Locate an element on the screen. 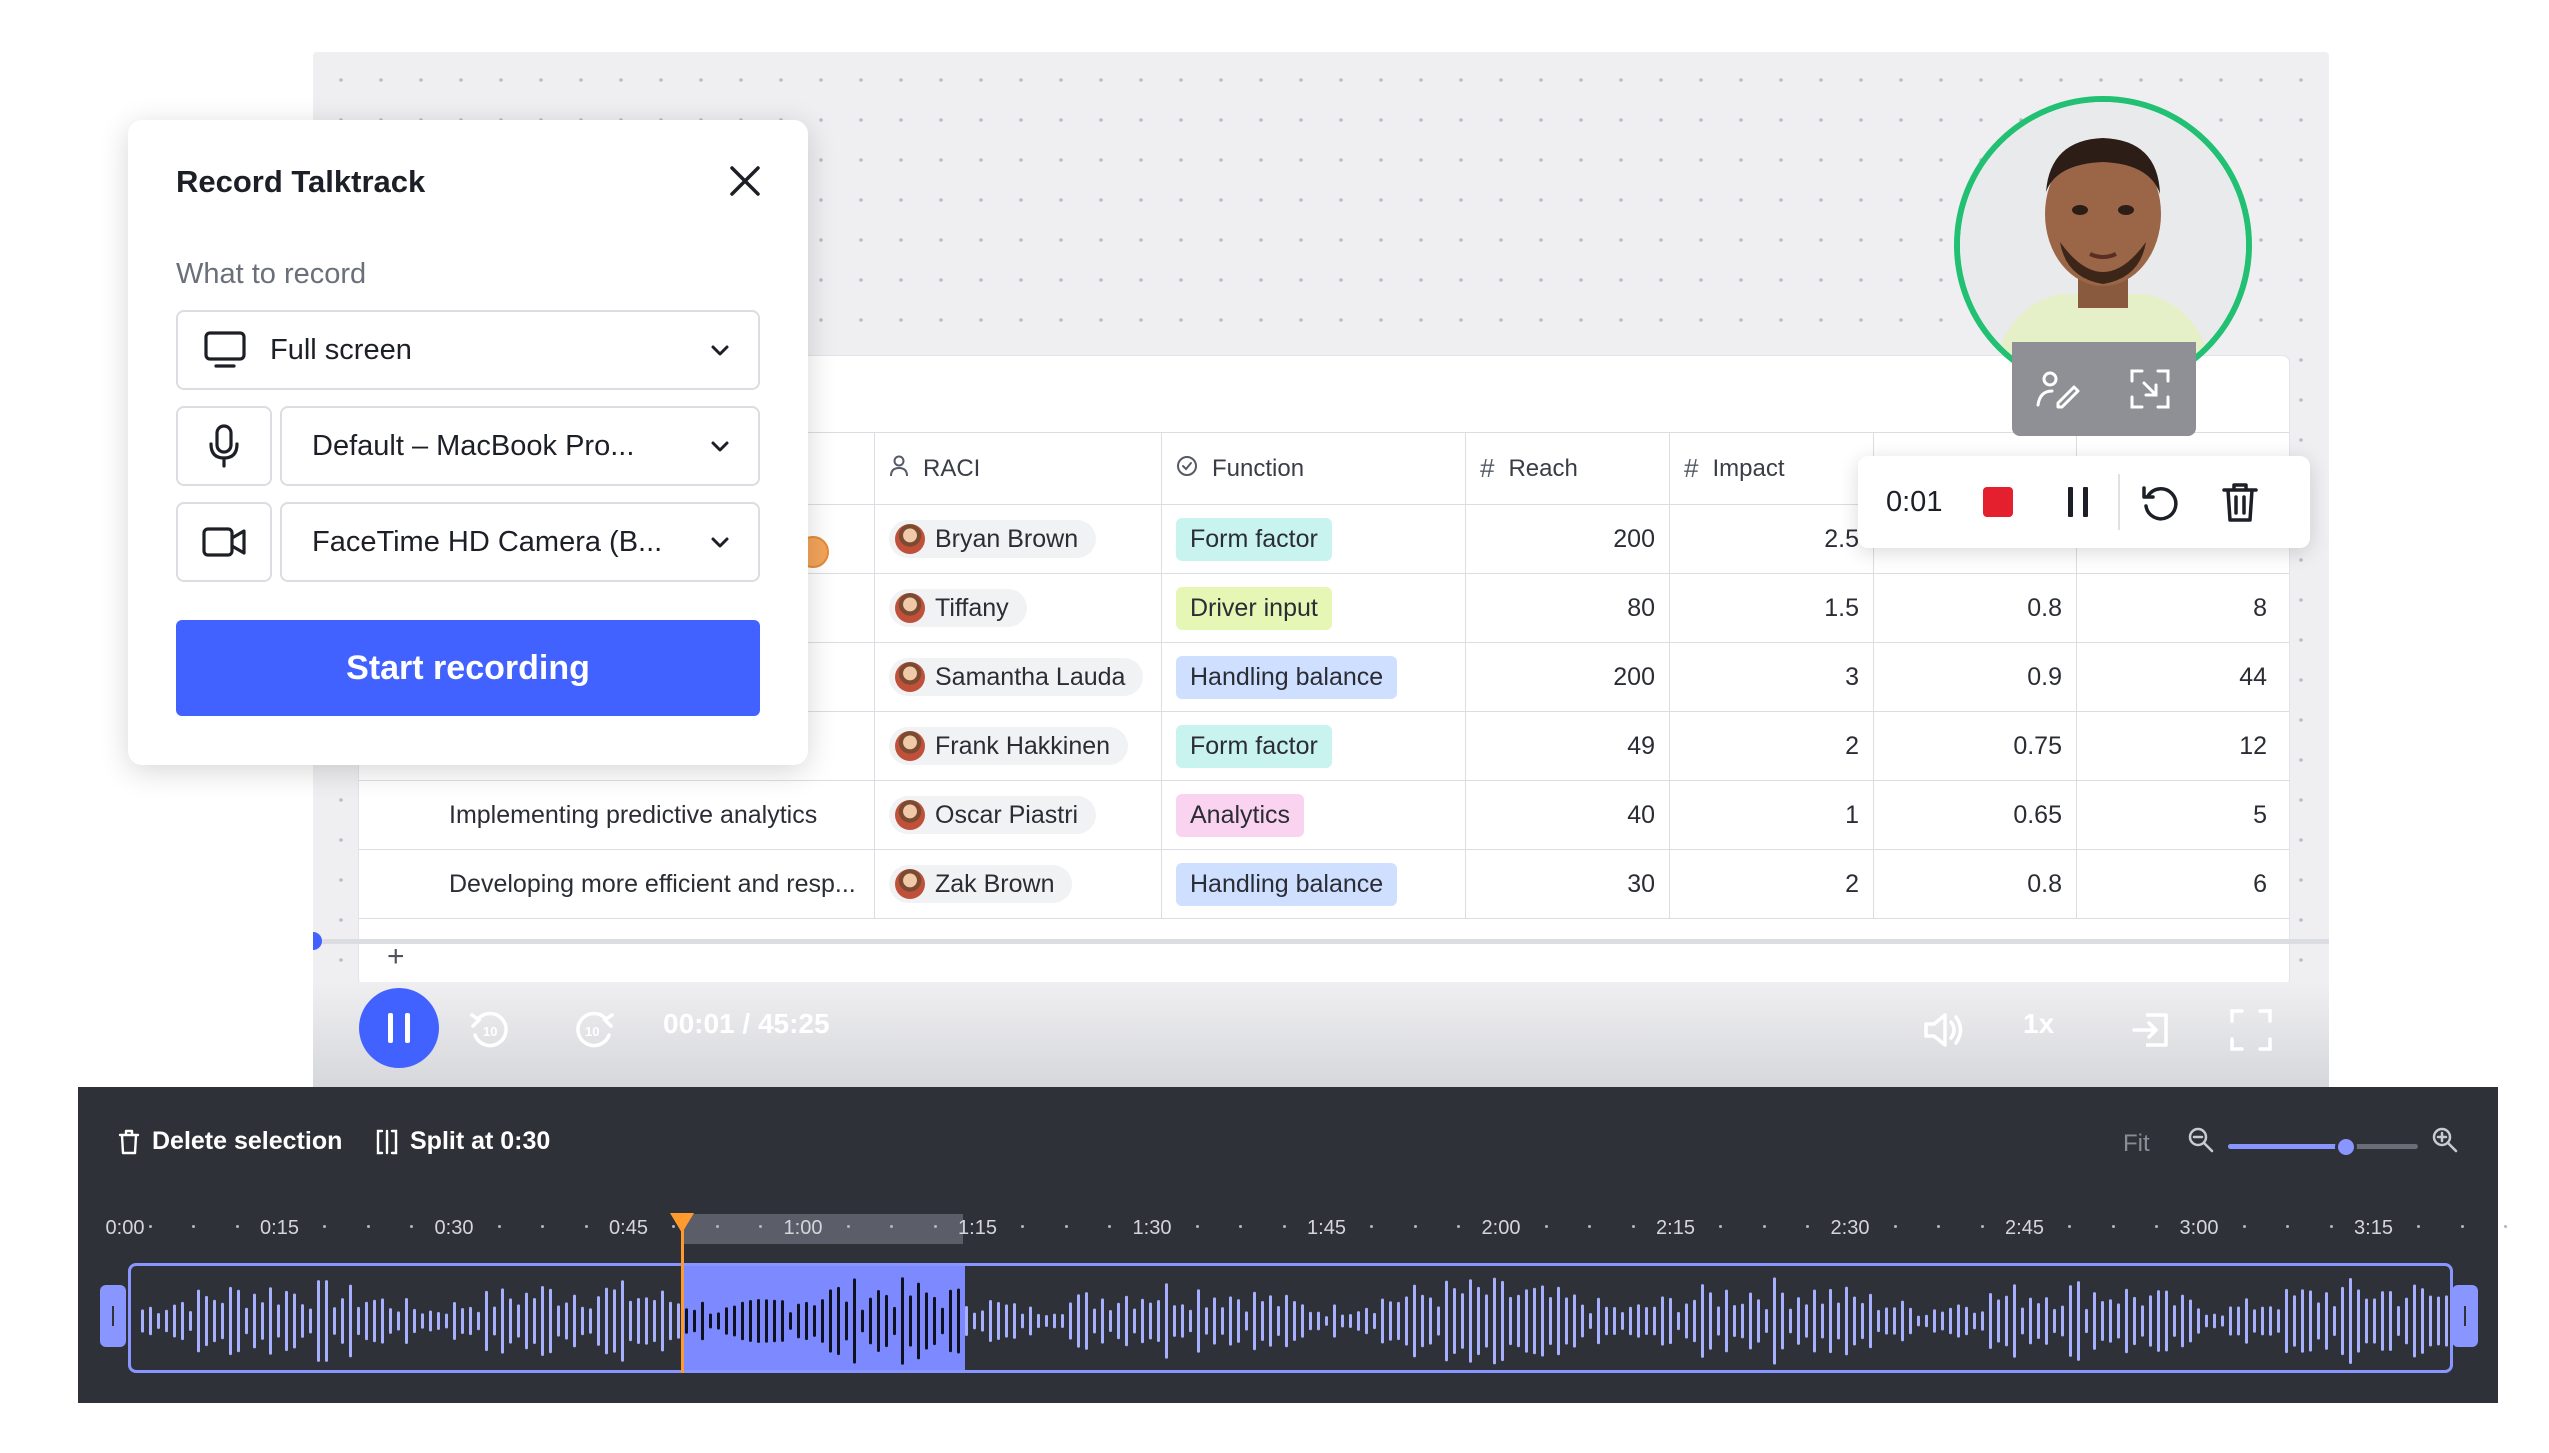  person-chip: Oscar Piastri is located at coordinates (993, 815).